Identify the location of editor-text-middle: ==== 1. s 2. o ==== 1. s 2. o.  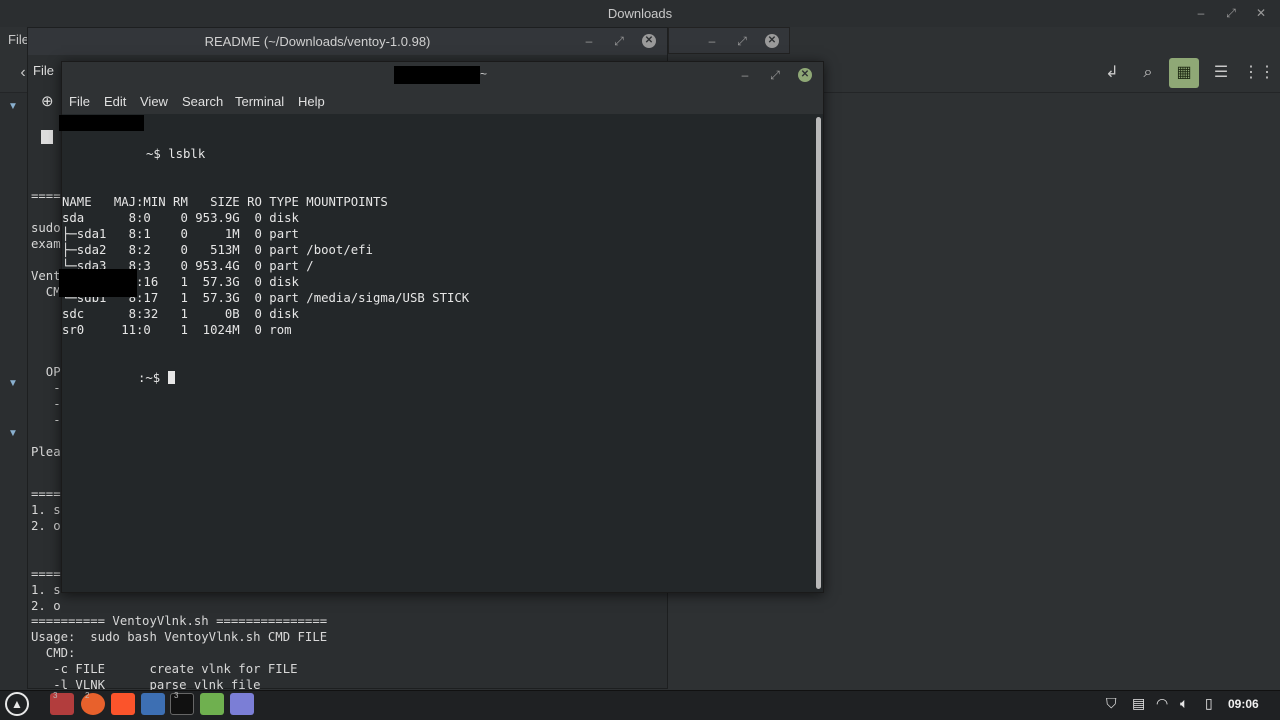
(46, 550).